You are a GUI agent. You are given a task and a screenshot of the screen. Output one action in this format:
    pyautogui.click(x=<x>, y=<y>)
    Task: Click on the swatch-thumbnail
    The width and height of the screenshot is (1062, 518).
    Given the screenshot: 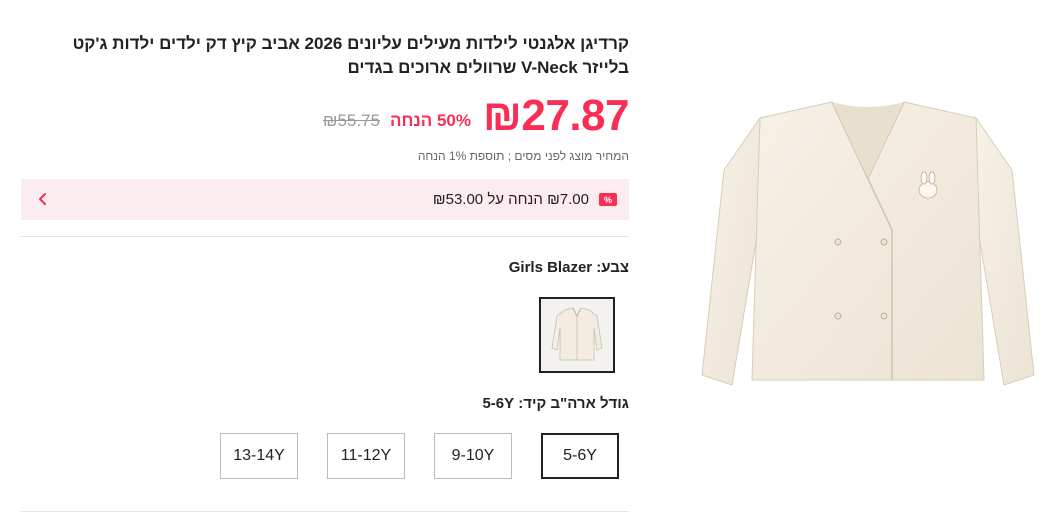 What is the action you would take?
    pyautogui.click(x=577, y=334)
    